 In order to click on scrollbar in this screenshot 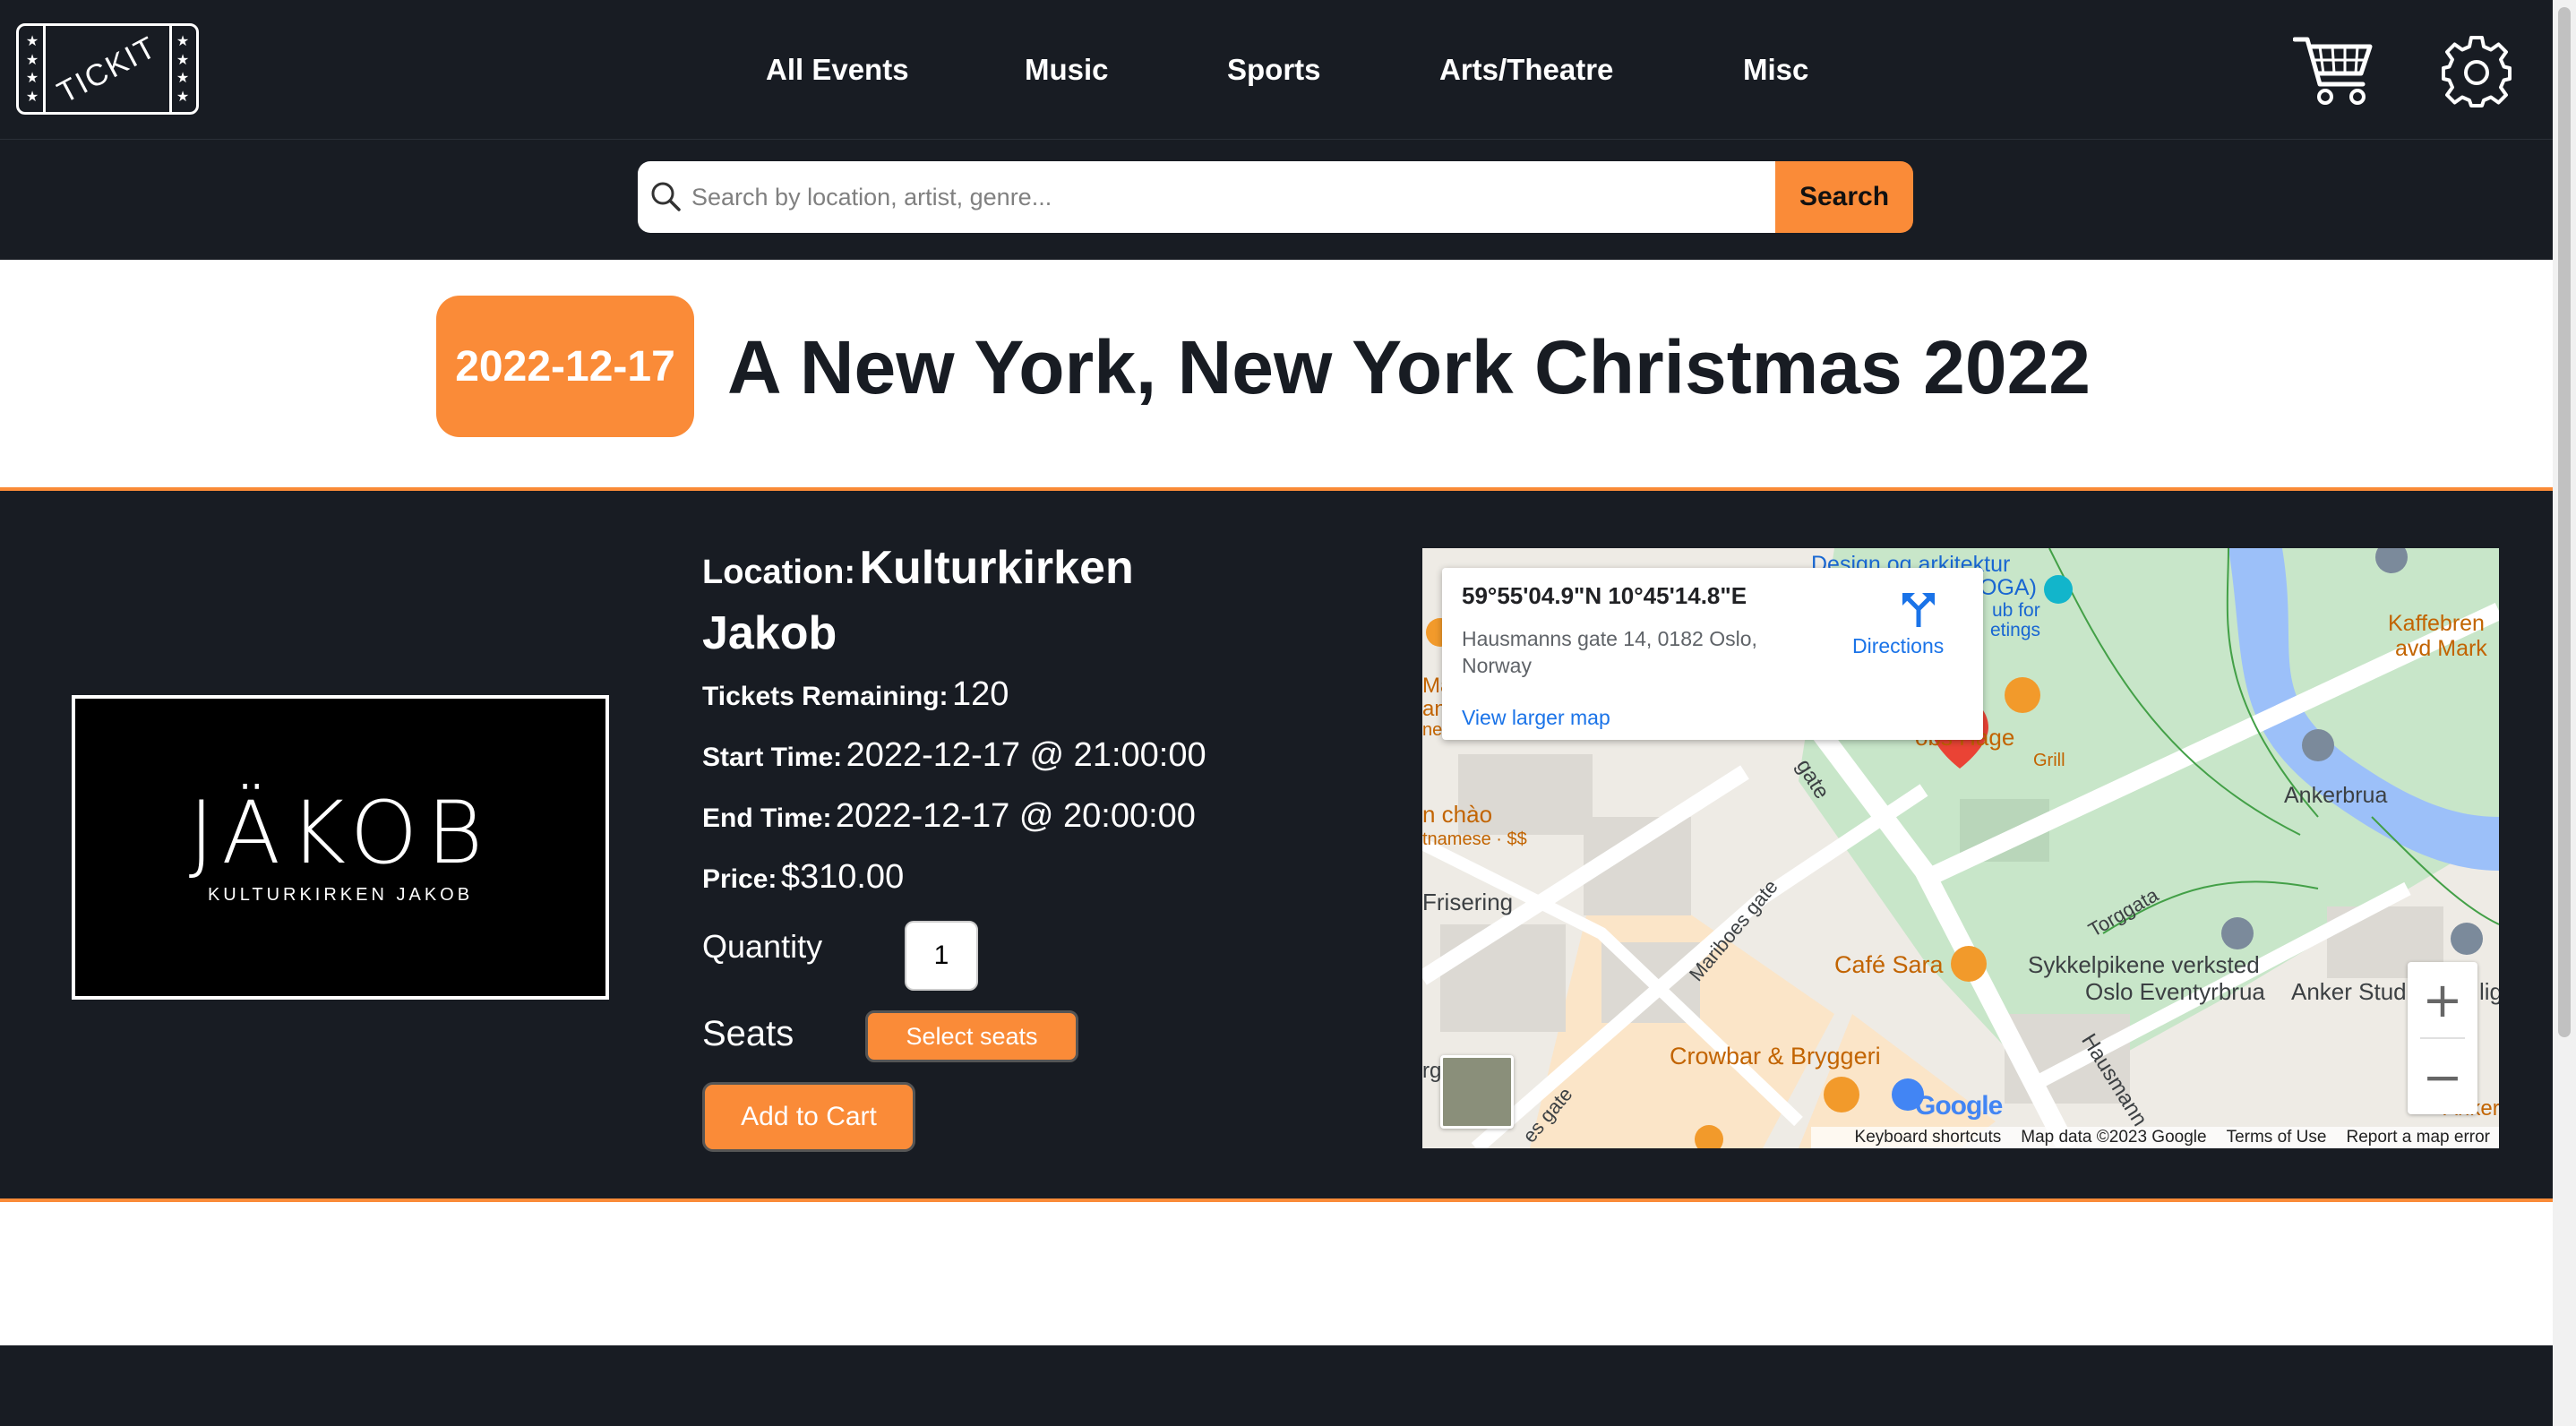, I will do `click(2564, 713)`.